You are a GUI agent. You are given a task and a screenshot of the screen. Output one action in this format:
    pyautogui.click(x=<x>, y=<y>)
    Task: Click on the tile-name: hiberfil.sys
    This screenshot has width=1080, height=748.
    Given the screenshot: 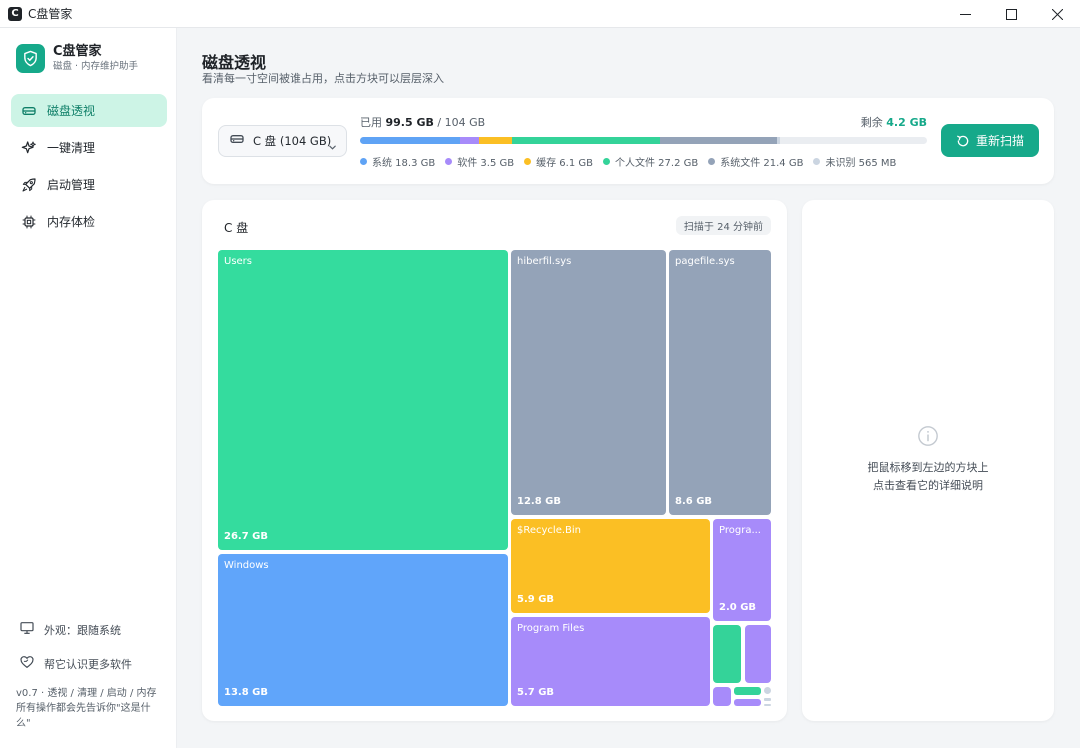 What is the action you would take?
    pyautogui.click(x=544, y=261)
    